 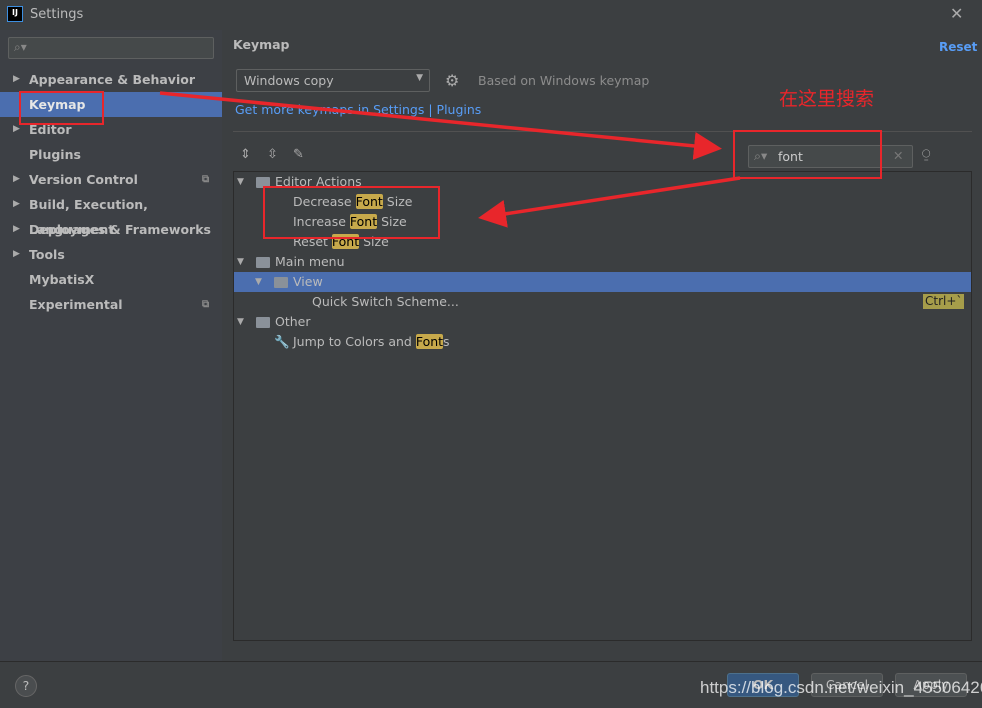 What do you see at coordinates (807, 154) in the screenshot?
I see `highlight-box-search` at bounding box center [807, 154].